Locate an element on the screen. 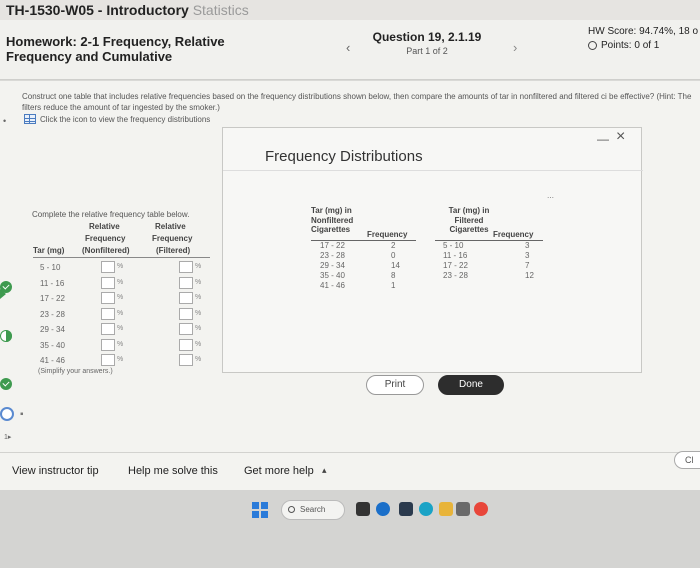 The width and height of the screenshot is (700, 568). header-divider is located at coordinates (121, 257).